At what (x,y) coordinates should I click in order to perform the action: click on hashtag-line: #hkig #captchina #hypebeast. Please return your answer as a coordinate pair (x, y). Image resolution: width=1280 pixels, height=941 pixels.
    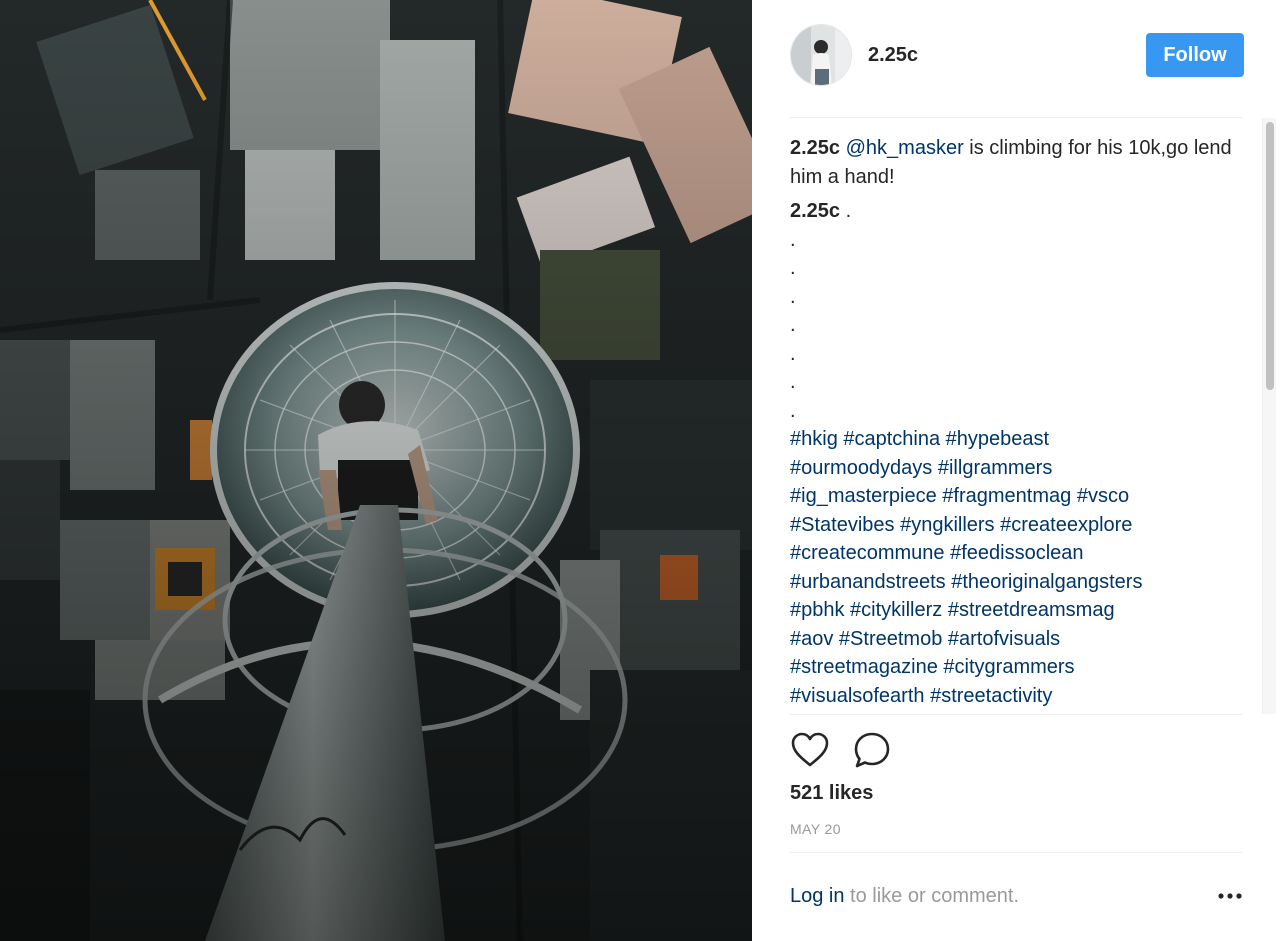
    Looking at the image, I should click on (1015, 439).